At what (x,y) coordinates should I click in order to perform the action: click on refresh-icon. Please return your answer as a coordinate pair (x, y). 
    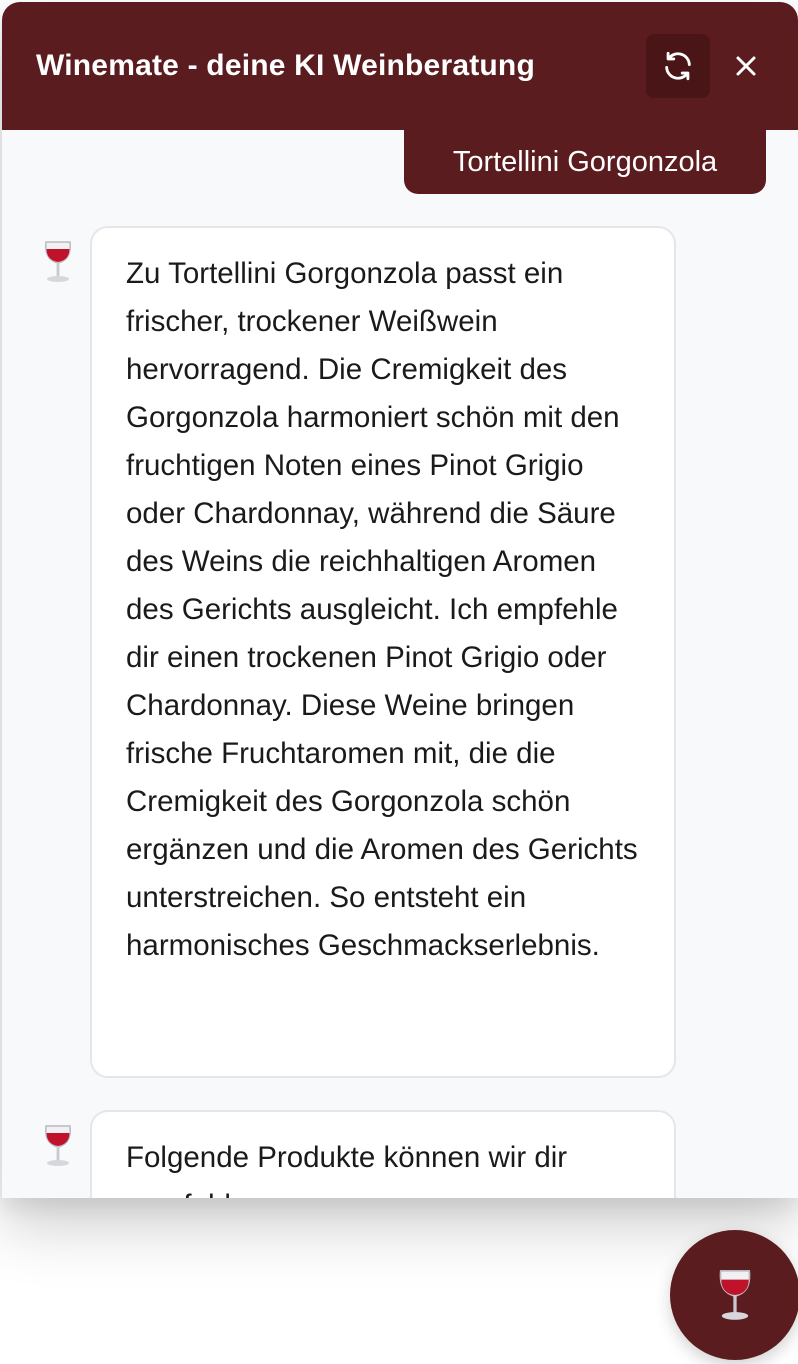
    Looking at the image, I should click on (678, 66).